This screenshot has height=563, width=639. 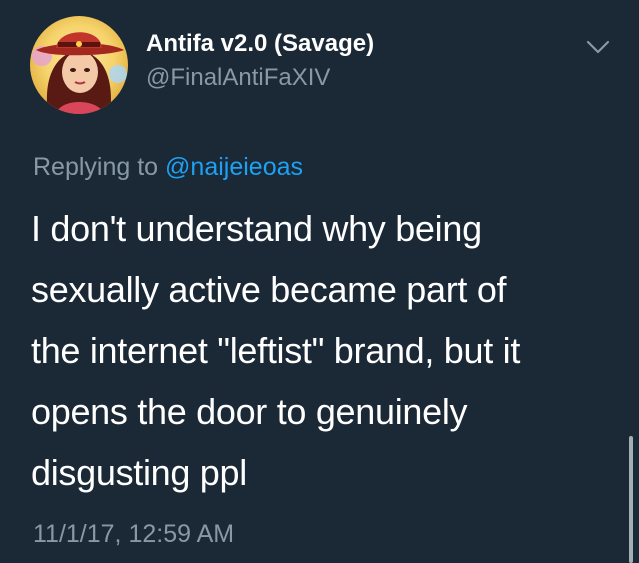 I want to click on display-name: Antifa v2.0 (Savage), so click(x=260, y=44).